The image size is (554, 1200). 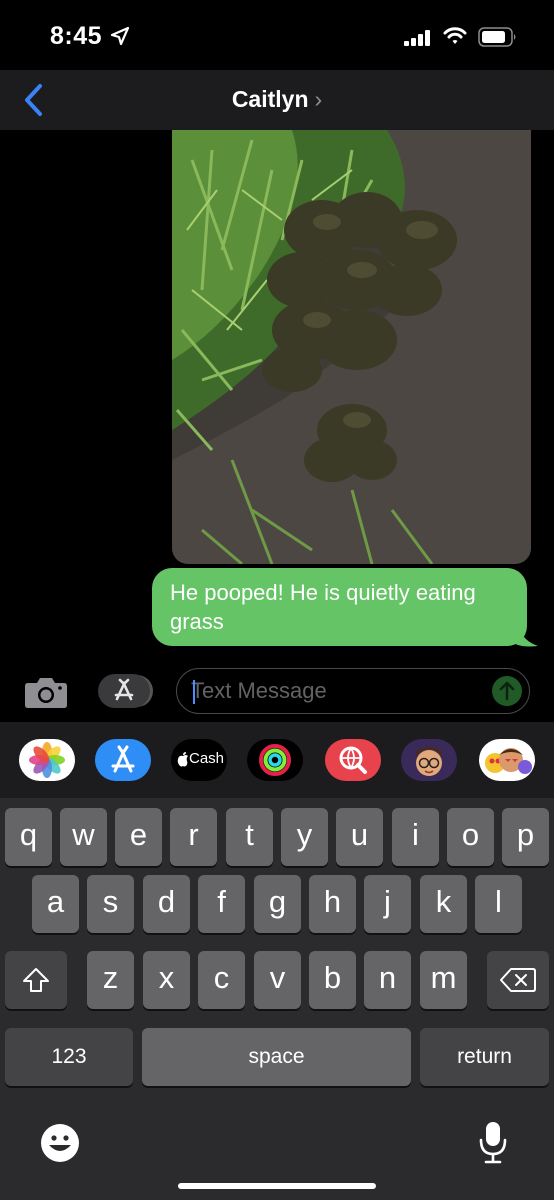 What do you see at coordinates (498, 904) in the screenshot?
I see `key-l: l` at bounding box center [498, 904].